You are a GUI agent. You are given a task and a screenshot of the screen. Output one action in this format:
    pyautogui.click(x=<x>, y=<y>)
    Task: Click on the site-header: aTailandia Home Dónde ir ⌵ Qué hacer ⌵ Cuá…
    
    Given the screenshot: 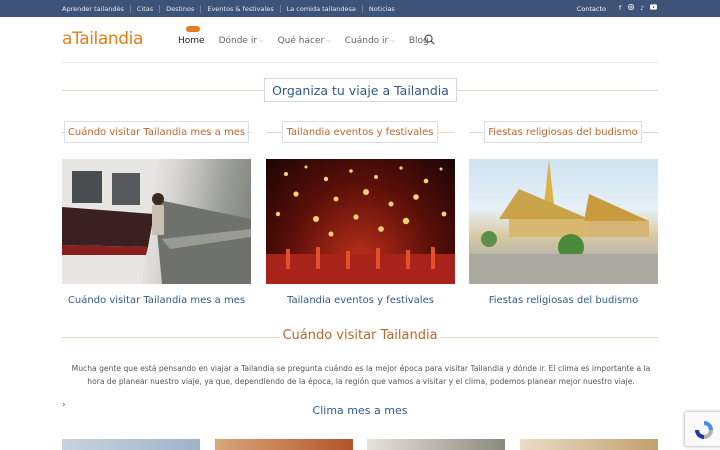 What is the action you would take?
    pyautogui.click(x=360, y=40)
    